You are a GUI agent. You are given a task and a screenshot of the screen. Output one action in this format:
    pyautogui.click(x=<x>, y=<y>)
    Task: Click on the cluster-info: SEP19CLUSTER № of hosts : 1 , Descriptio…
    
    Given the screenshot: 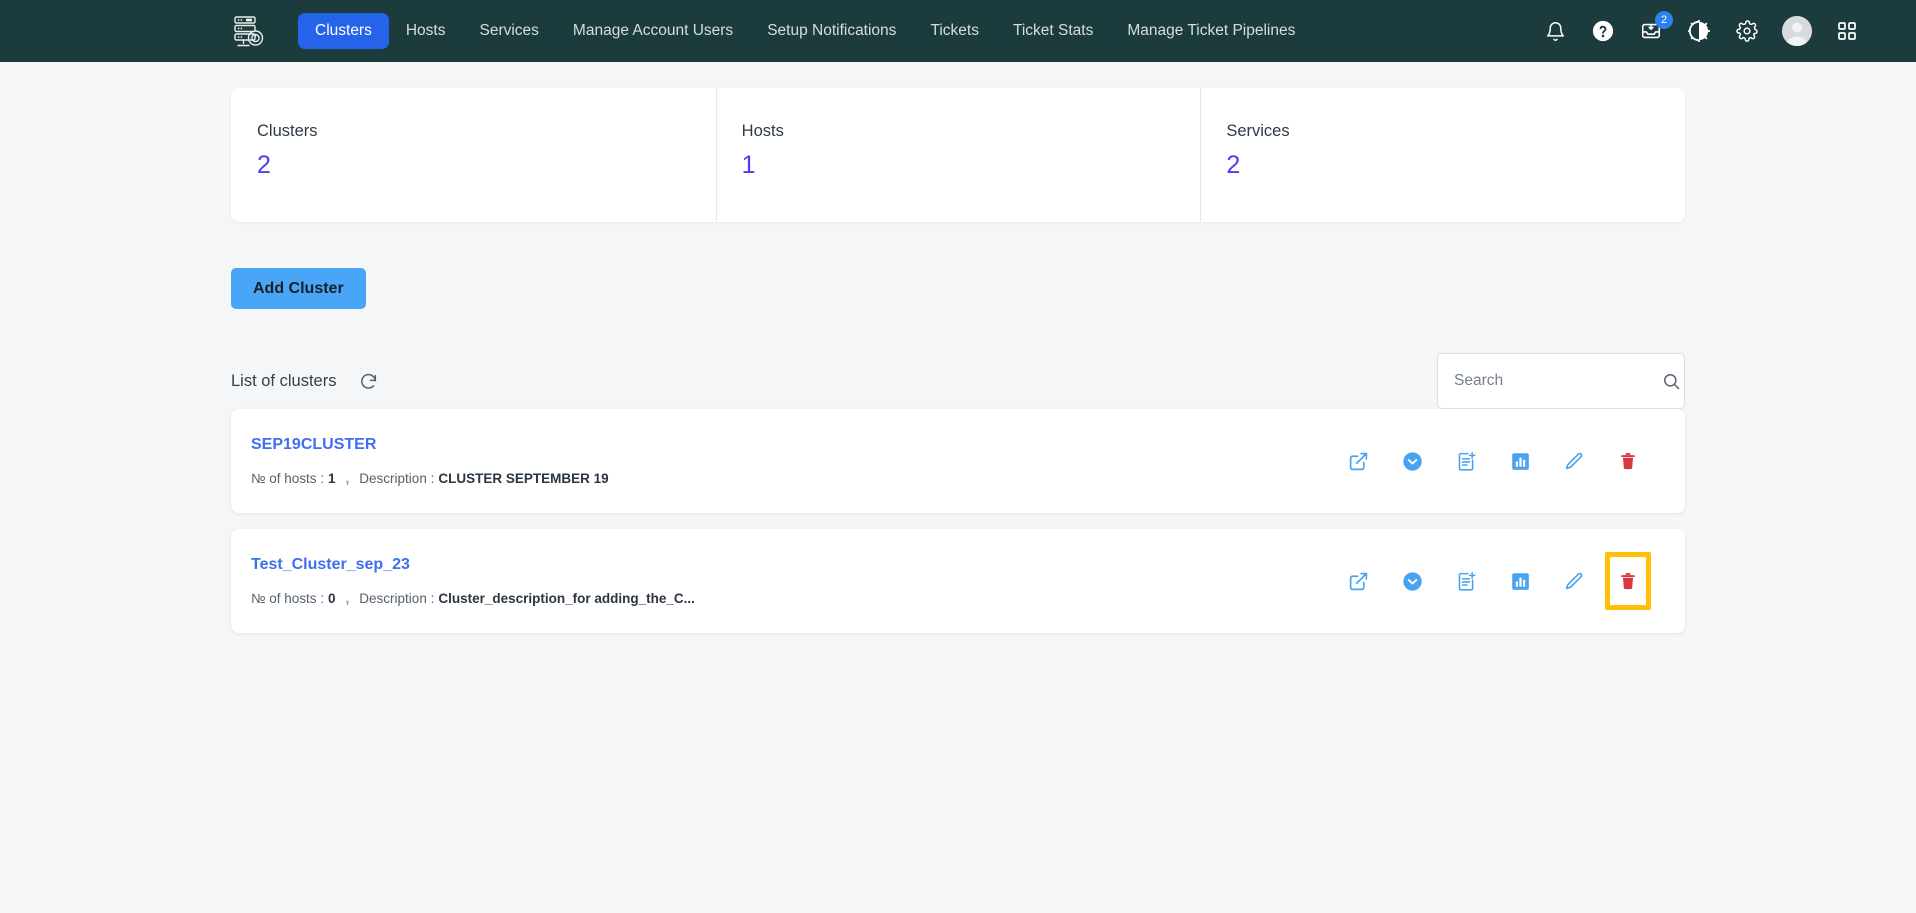 What is the action you would take?
    pyautogui.click(x=430, y=461)
    